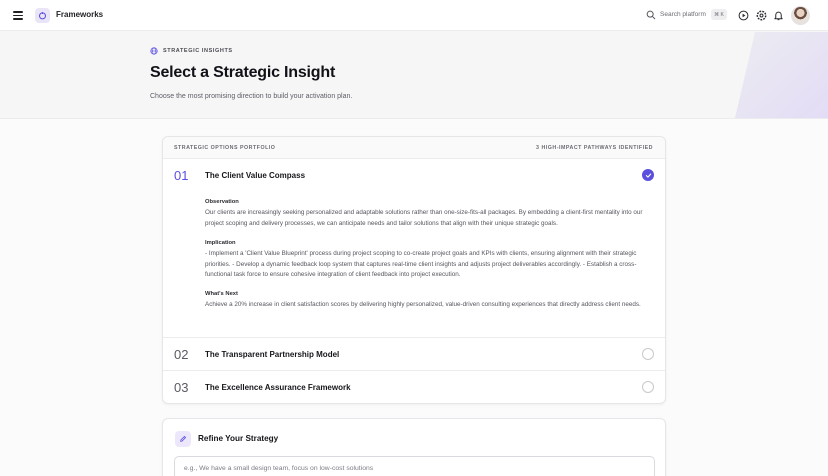 The width and height of the screenshot is (828, 476). I want to click on observation-label: Observation, so click(222, 202).